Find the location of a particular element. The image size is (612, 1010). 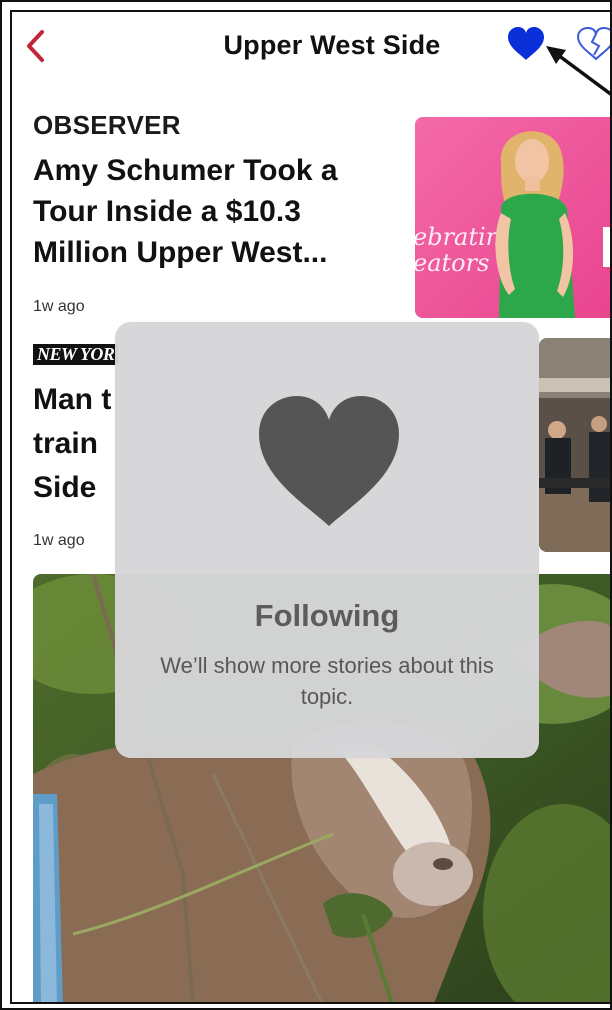

navigation-bar: Upper West Side is located at coordinates (311, 46).